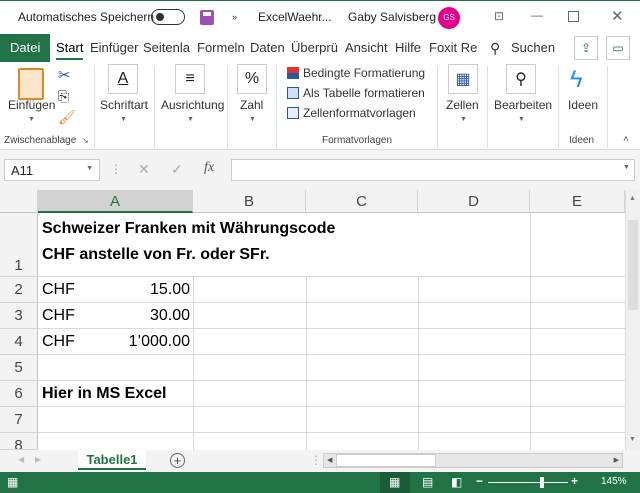 The image size is (640, 493). What do you see at coordinates (359, 113) in the screenshot?
I see `cell-styles-button: Zellenformatvorlagen` at bounding box center [359, 113].